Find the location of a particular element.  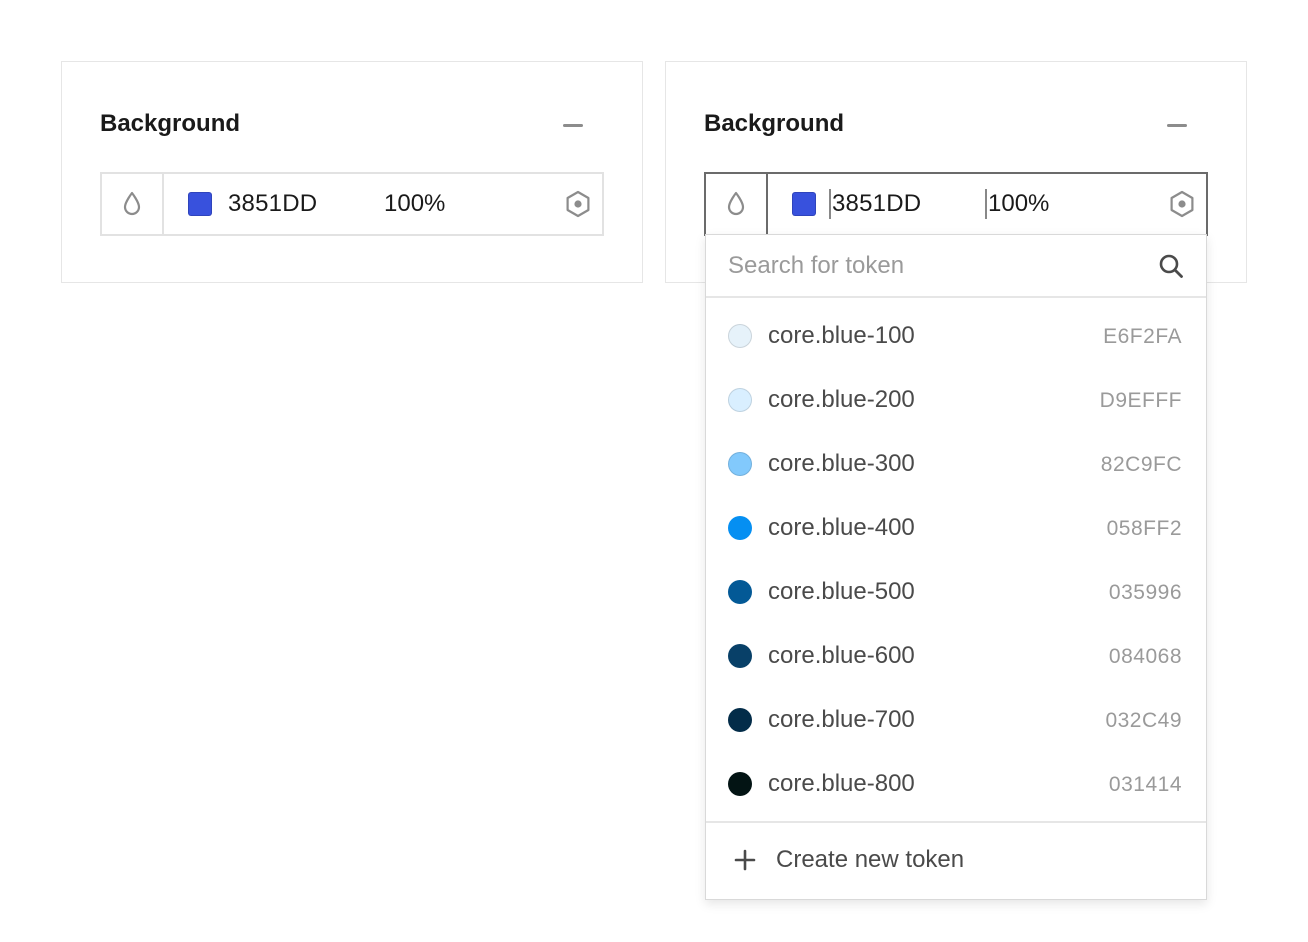

token-name: core.blue-700 is located at coordinates (841, 719).